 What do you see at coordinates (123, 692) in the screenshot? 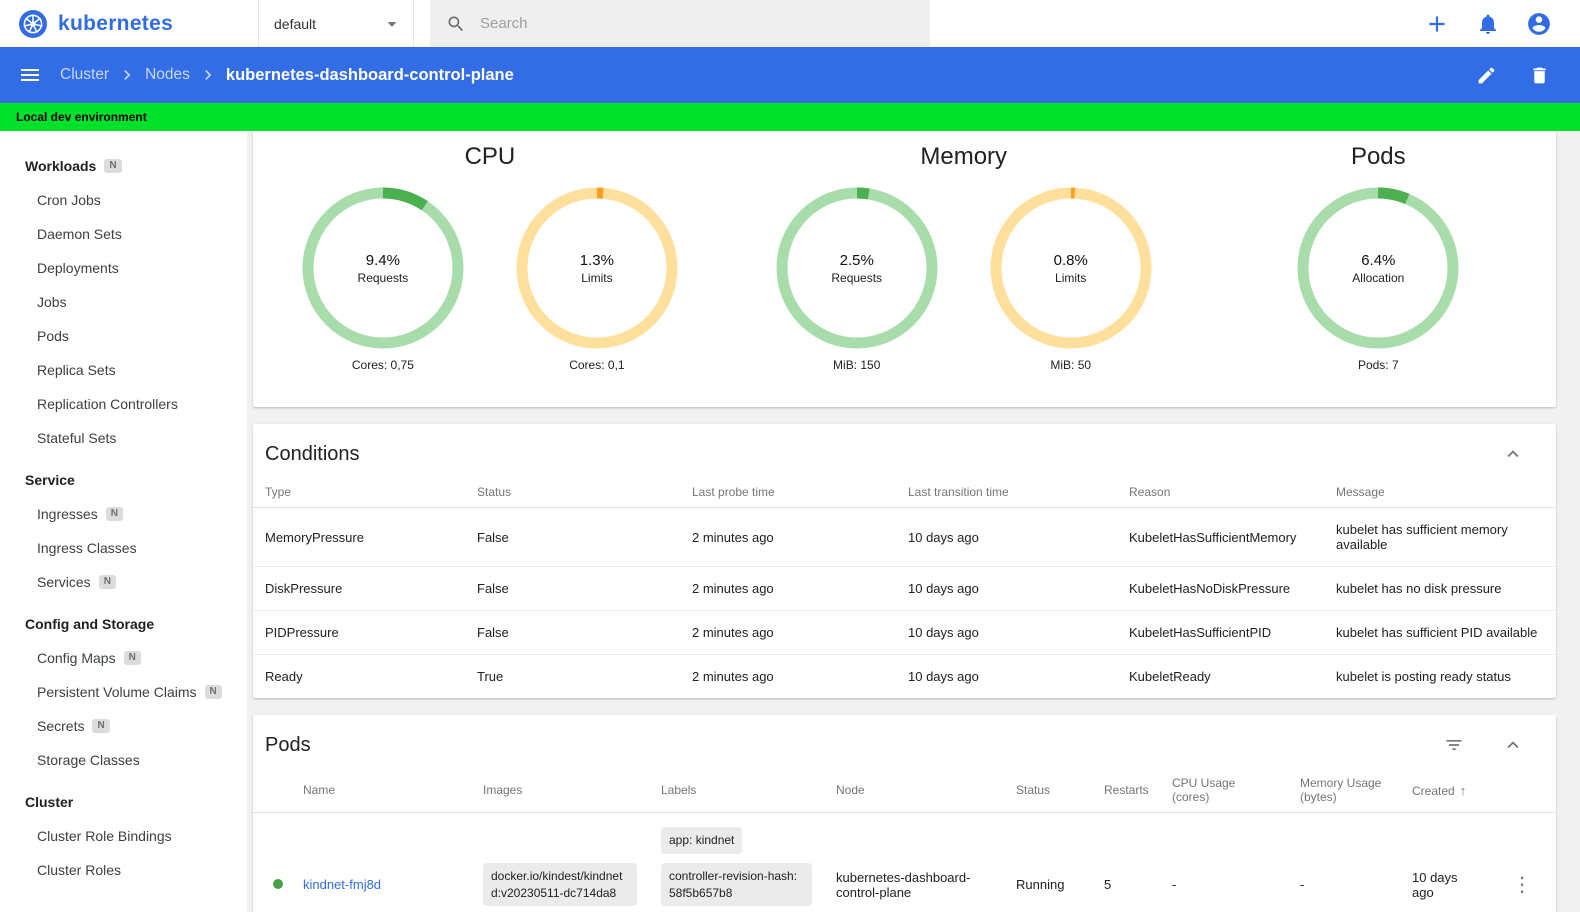
I see `sidebar-item-persistent-volume-claims: Persistent Volume Claims N` at bounding box center [123, 692].